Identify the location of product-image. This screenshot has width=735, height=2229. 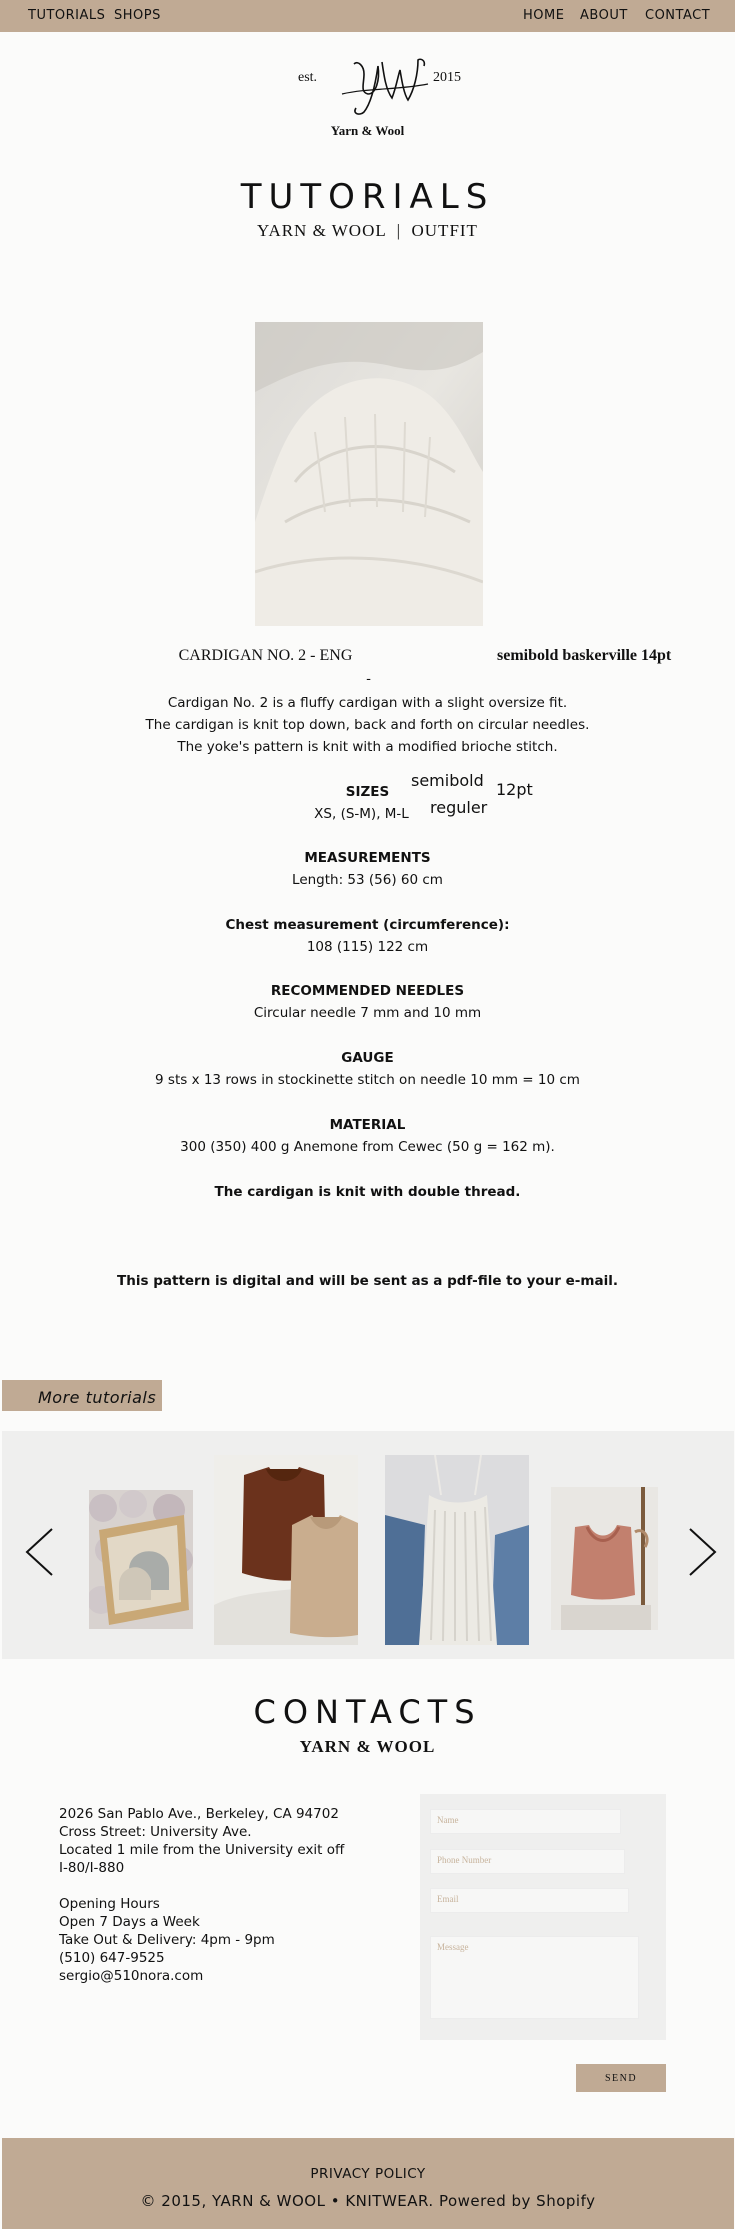
(369, 474).